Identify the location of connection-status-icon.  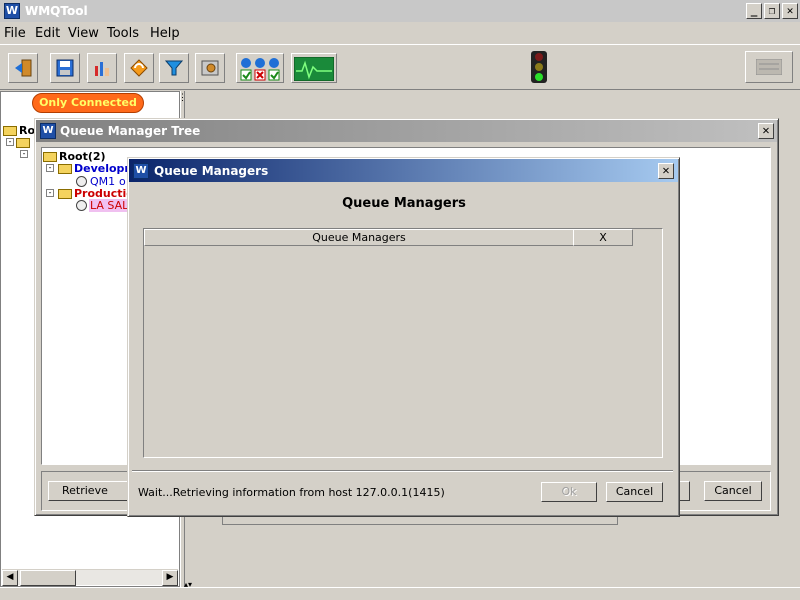
(260, 69).